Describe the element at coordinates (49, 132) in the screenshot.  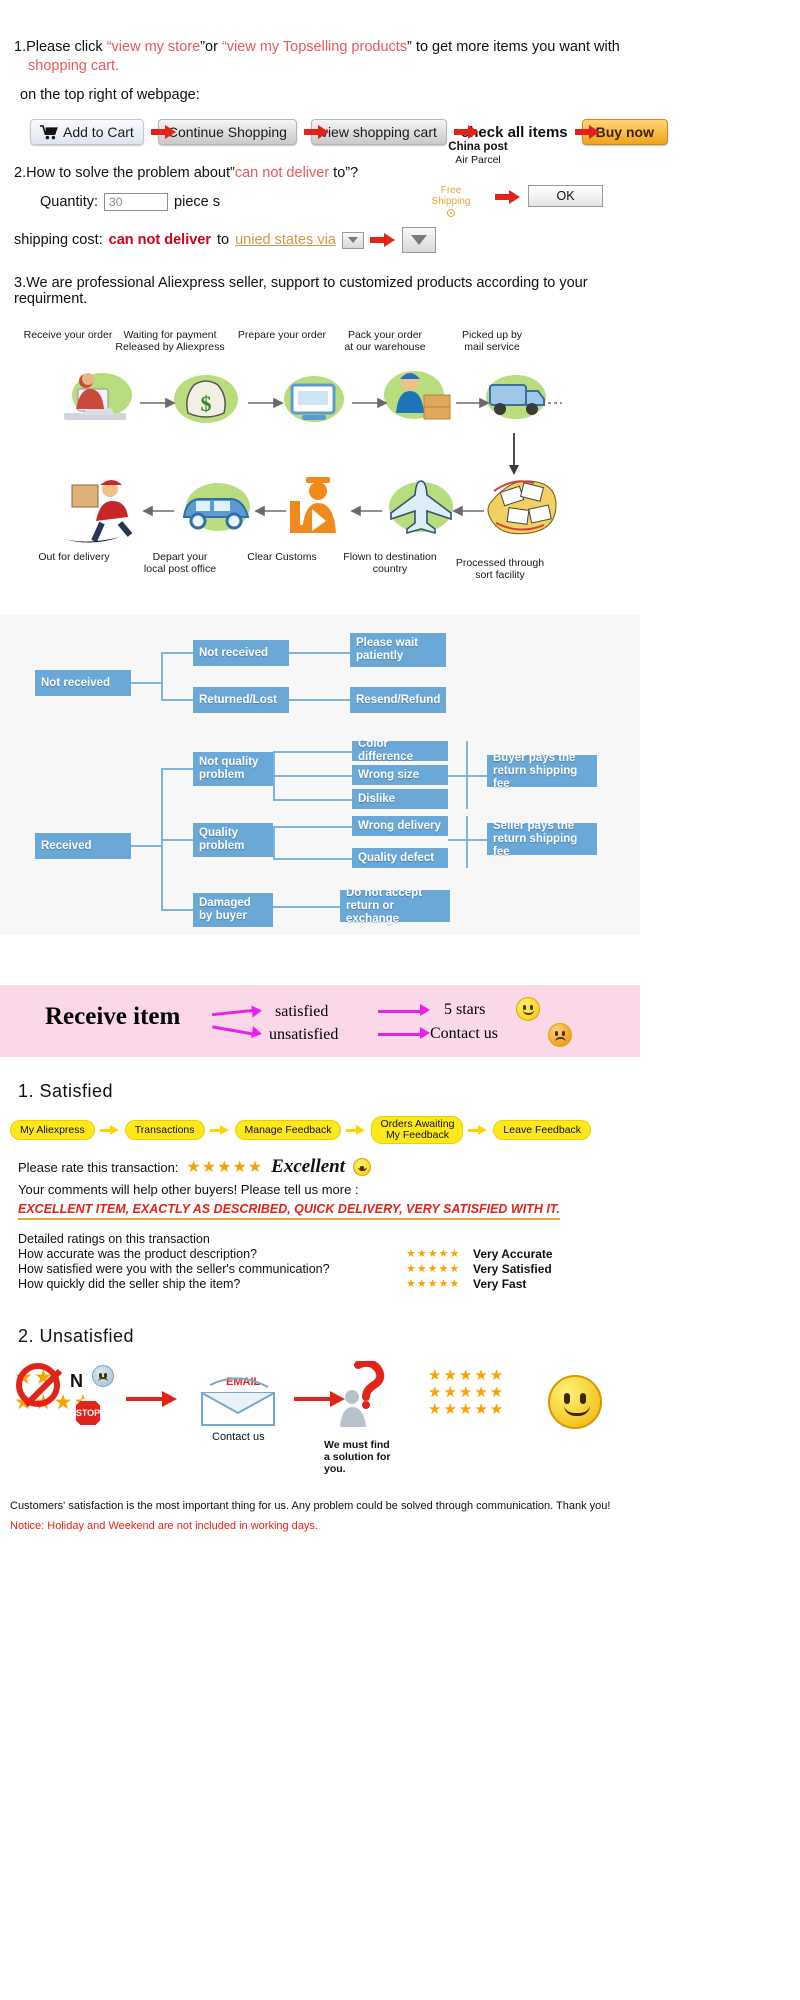
I see `shopping-cart-icon` at that location.